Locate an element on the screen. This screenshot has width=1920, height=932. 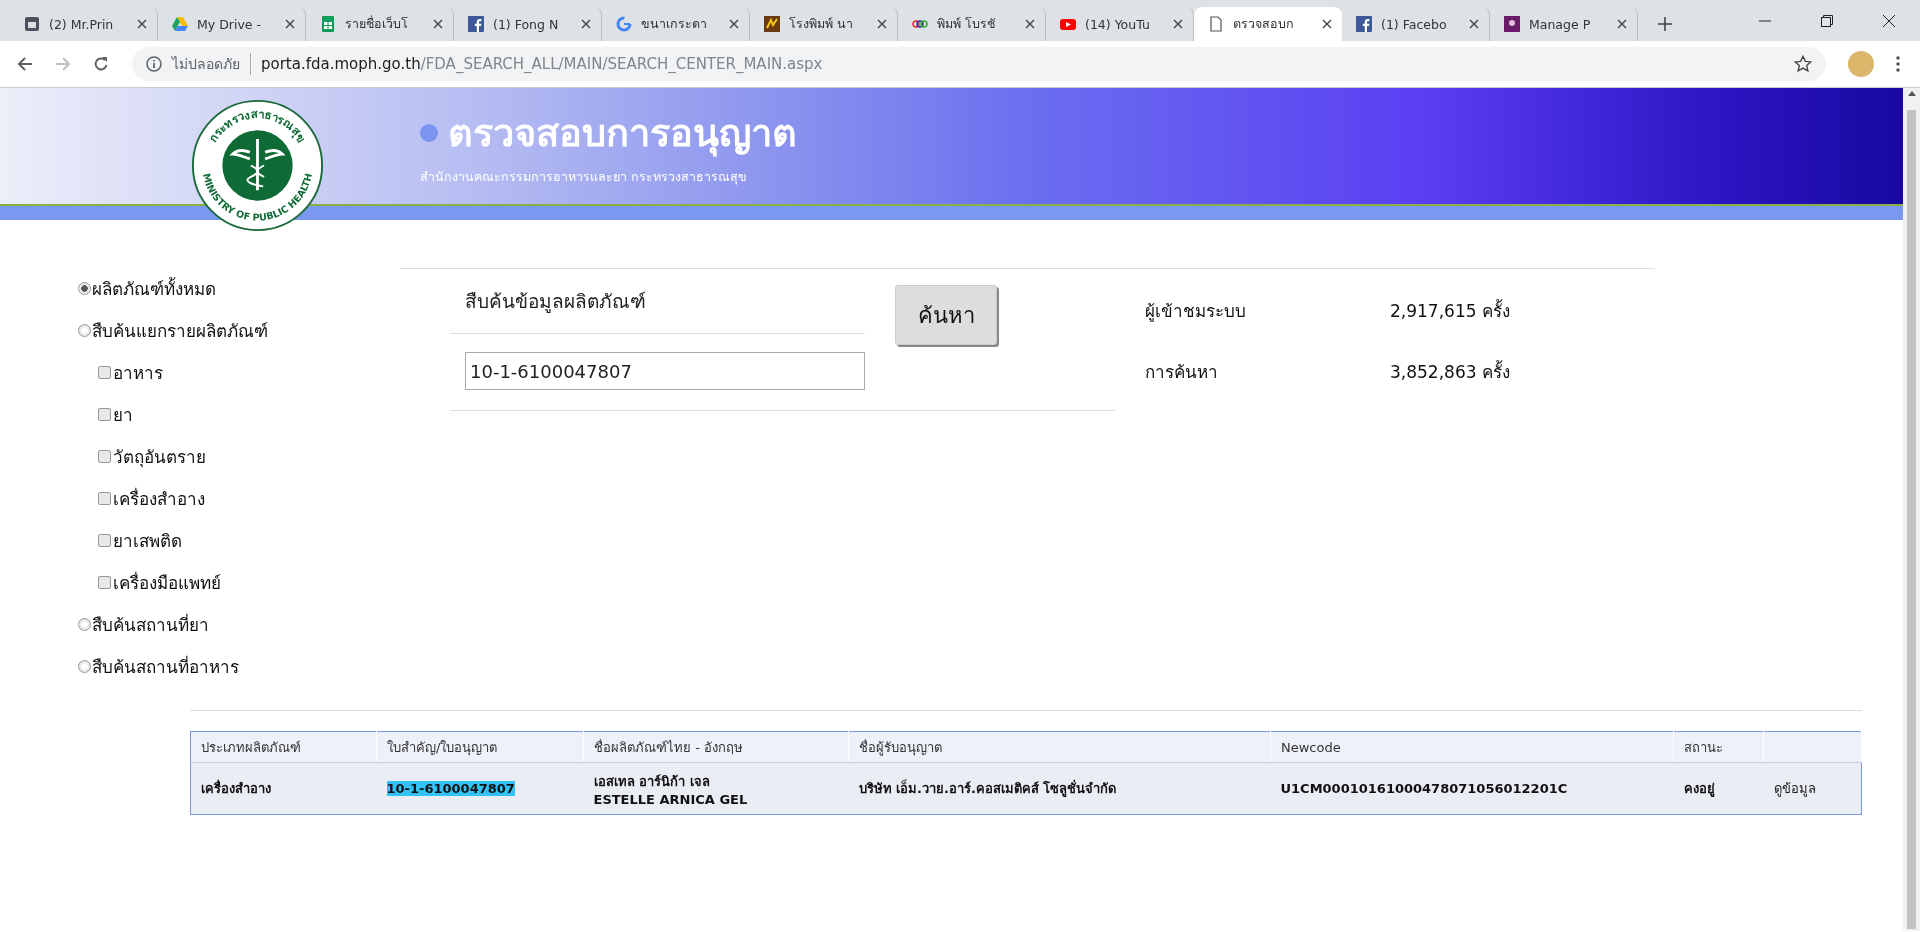
column-header: ใบสำคัญ/ใบอนุญาต is located at coordinates (480, 747).